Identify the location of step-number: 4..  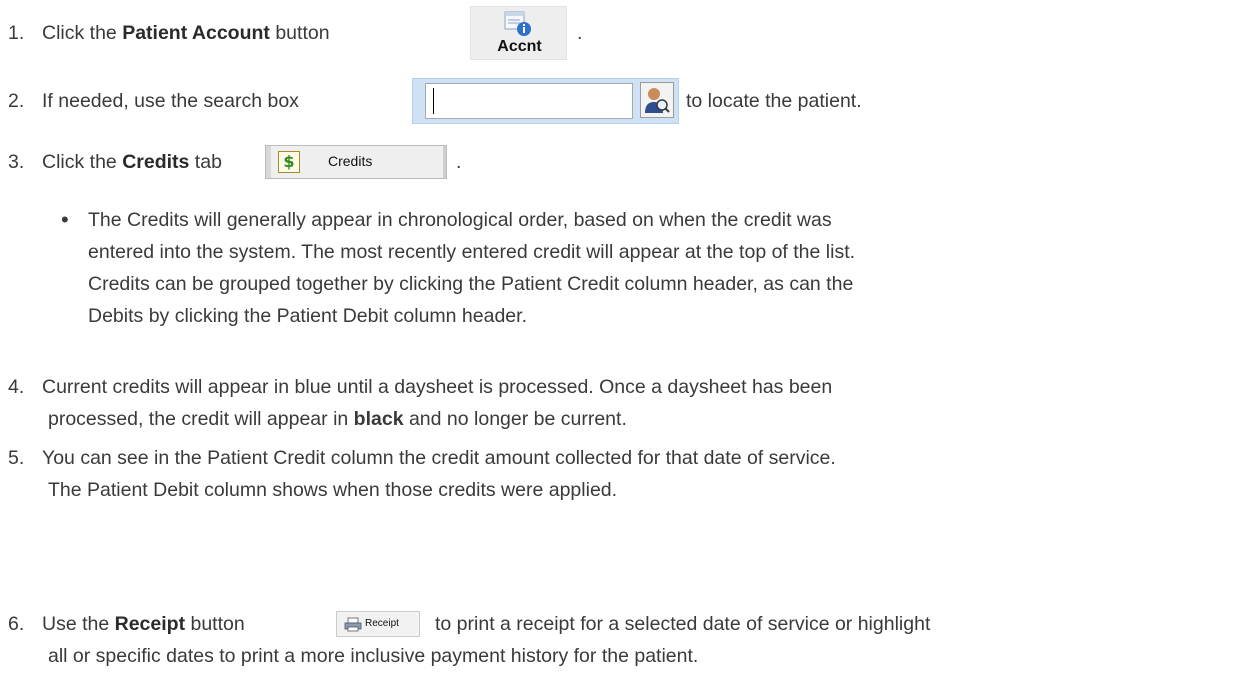
(16, 387).